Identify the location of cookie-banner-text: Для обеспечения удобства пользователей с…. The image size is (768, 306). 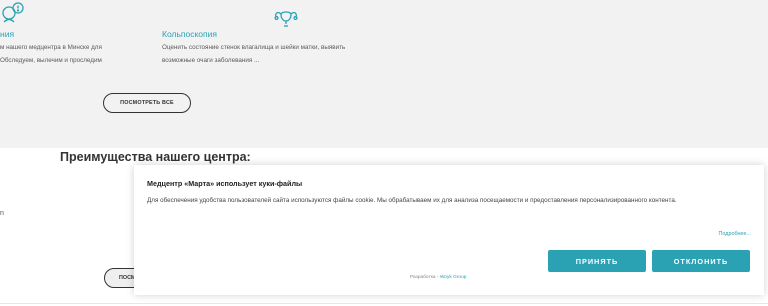
(412, 200).